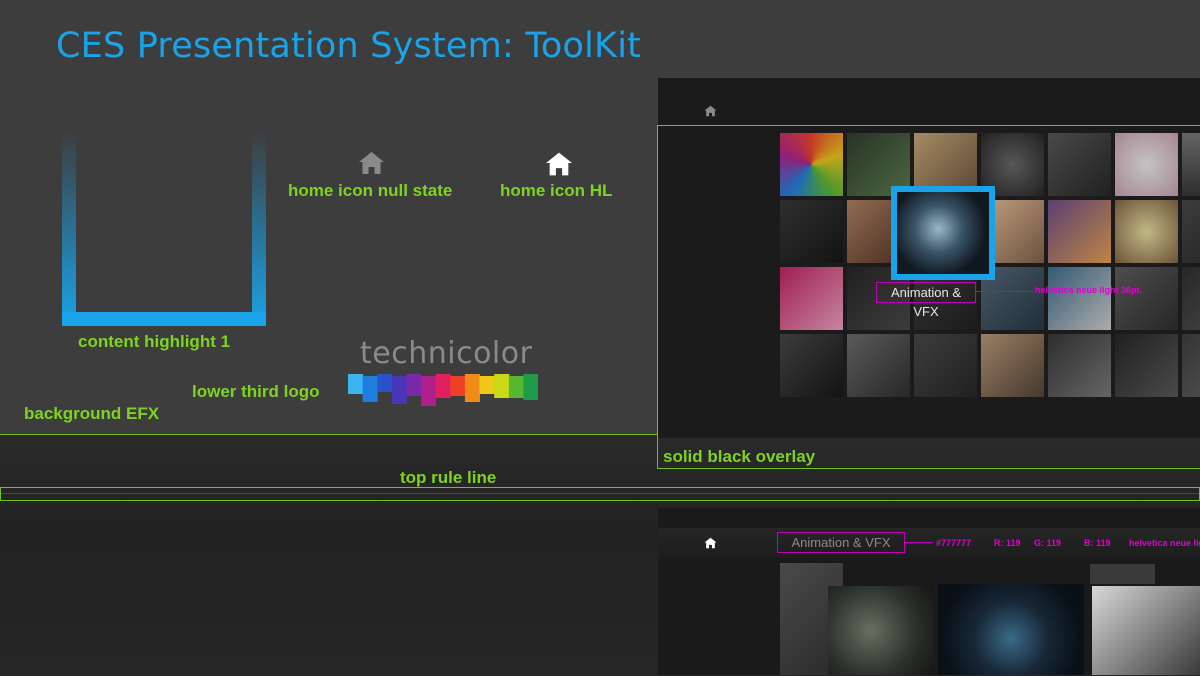 The height and width of the screenshot is (676, 1200). Describe the element at coordinates (256, 391) in the screenshot. I see `lower-third-logo-label: lower third logo` at that location.